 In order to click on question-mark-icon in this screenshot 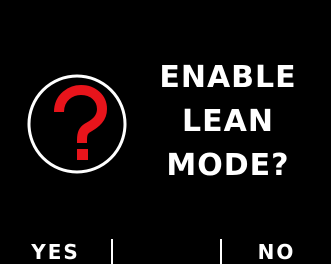, I will do `click(77, 124)`.